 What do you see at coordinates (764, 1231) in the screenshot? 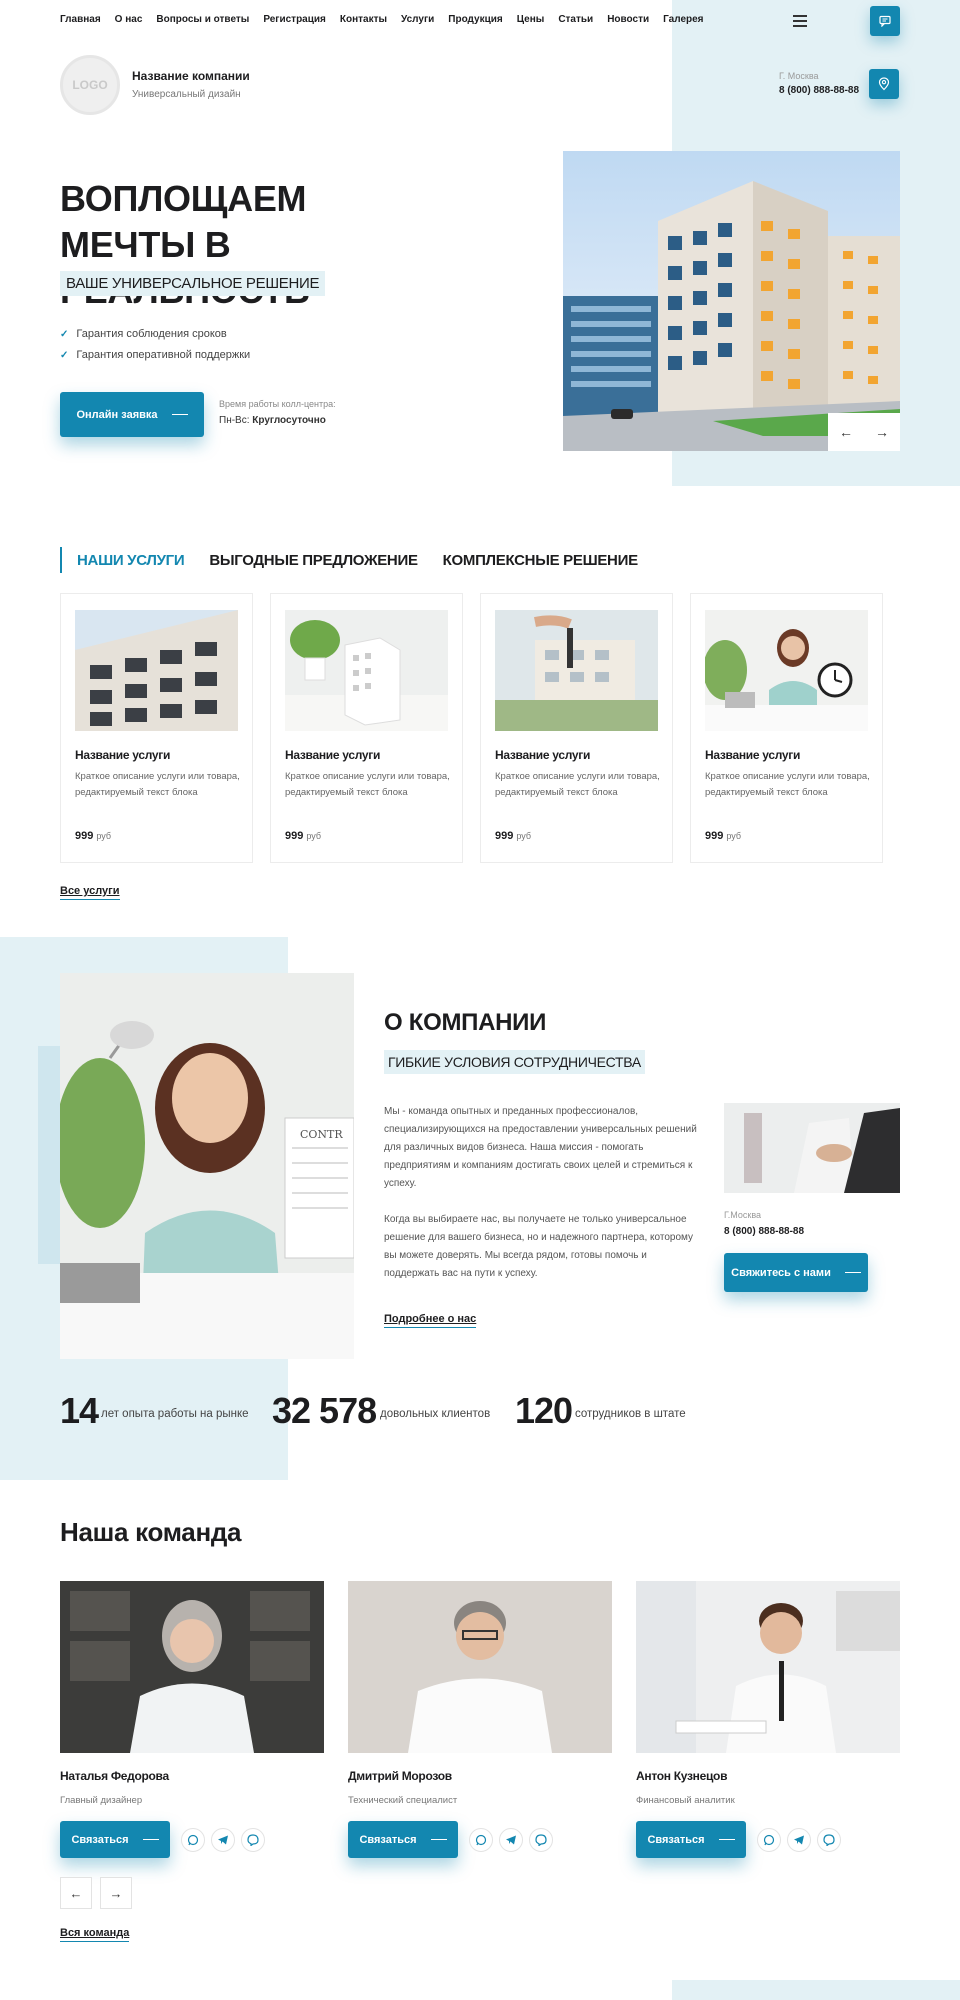
I see `about-phone: 8 (800) 888-88-88` at bounding box center [764, 1231].